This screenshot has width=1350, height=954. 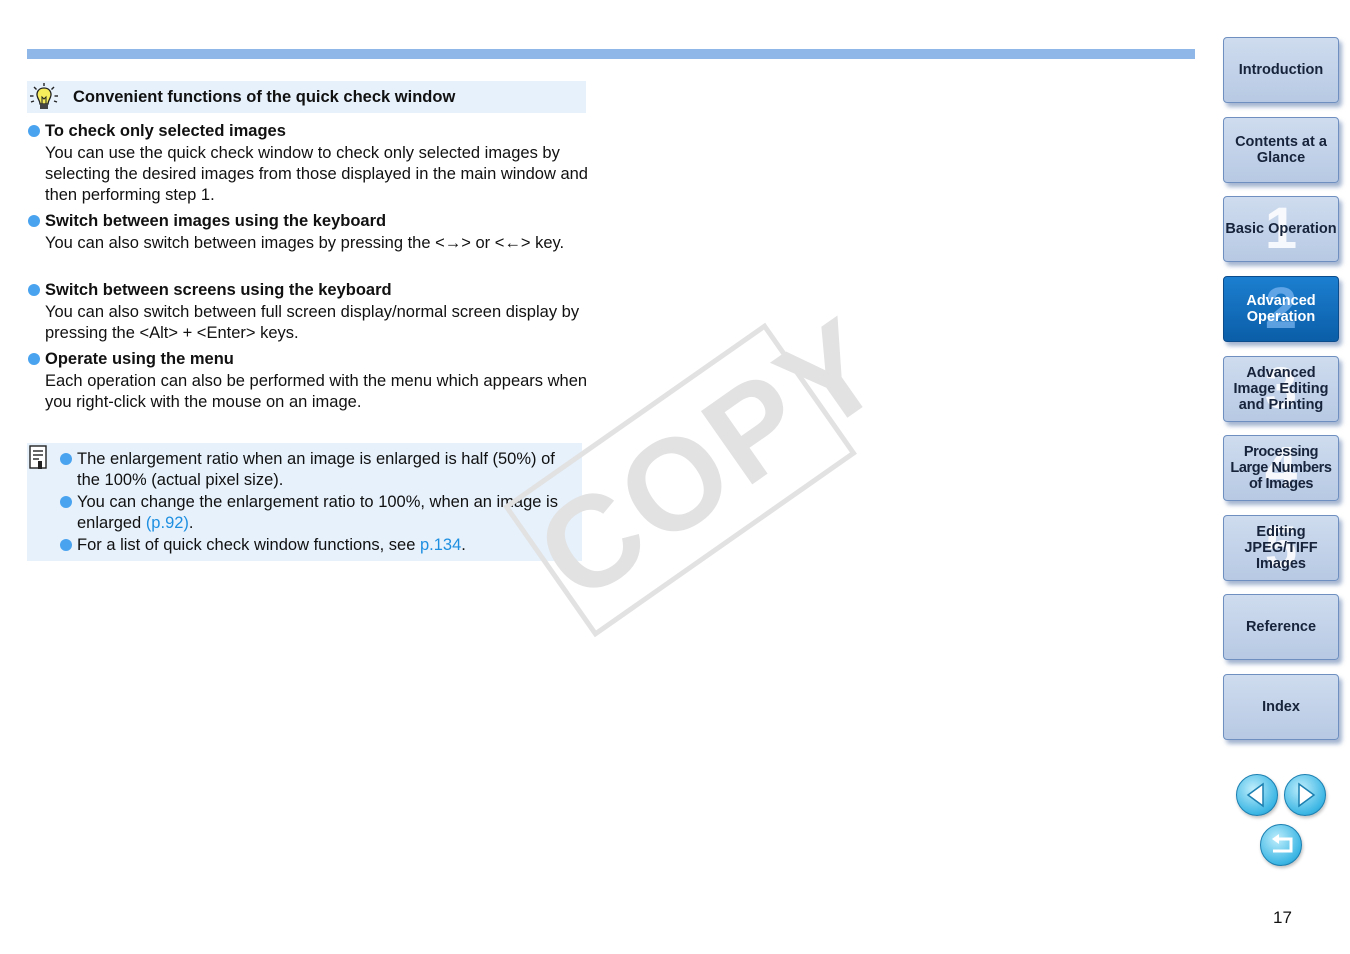 I want to click on nav-label: Processing Large Numbers of Images, so click(x=1281, y=468).